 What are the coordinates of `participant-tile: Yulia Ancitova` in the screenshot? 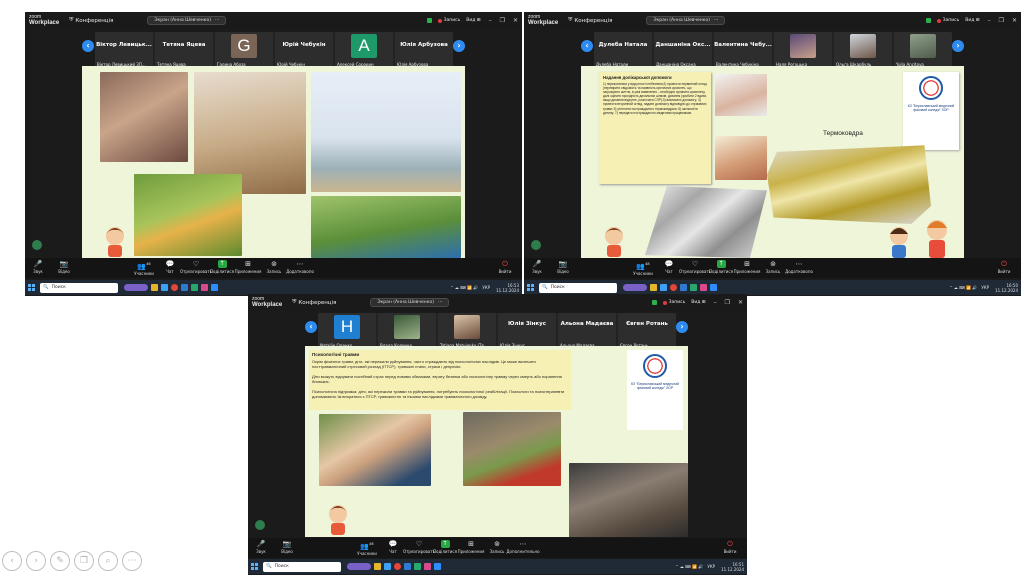 It's located at (923, 50).